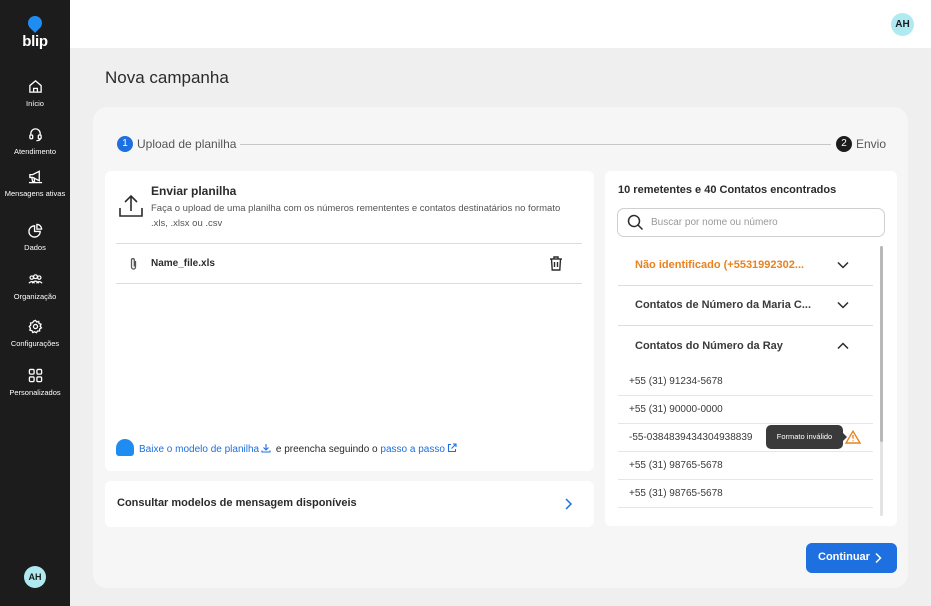 This screenshot has height=606, width=931. I want to click on contacts-summary: 10 remetentes e 40 Contatos encontrados, so click(727, 190).